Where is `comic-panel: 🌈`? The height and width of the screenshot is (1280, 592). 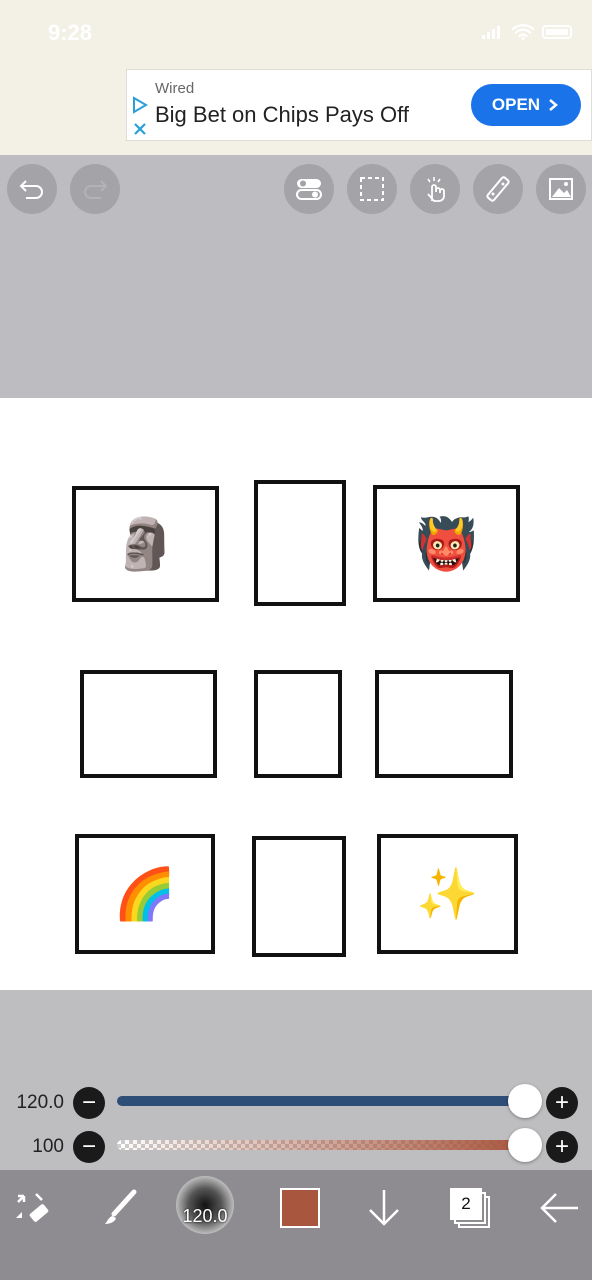
comic-panel: 🌈 is located at coordinates (145, 894).